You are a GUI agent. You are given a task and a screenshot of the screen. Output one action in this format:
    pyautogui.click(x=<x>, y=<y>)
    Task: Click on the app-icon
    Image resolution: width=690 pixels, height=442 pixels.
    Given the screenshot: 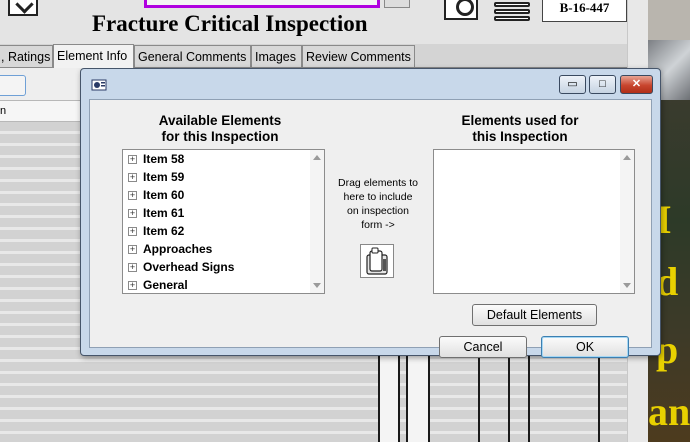 What is the action you would take?
    pyautogui.click(x=99, y=85)
    